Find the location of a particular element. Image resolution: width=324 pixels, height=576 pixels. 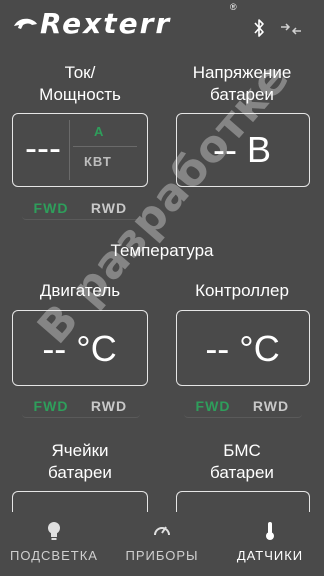

power-label-line1: Ток/ is located at coordinates (80, 72).